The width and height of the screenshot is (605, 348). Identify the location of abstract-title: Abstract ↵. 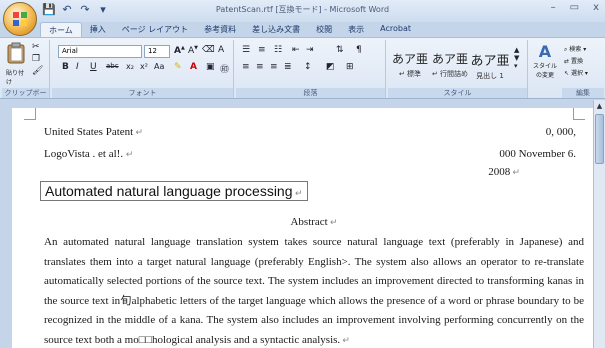
(314, 222).